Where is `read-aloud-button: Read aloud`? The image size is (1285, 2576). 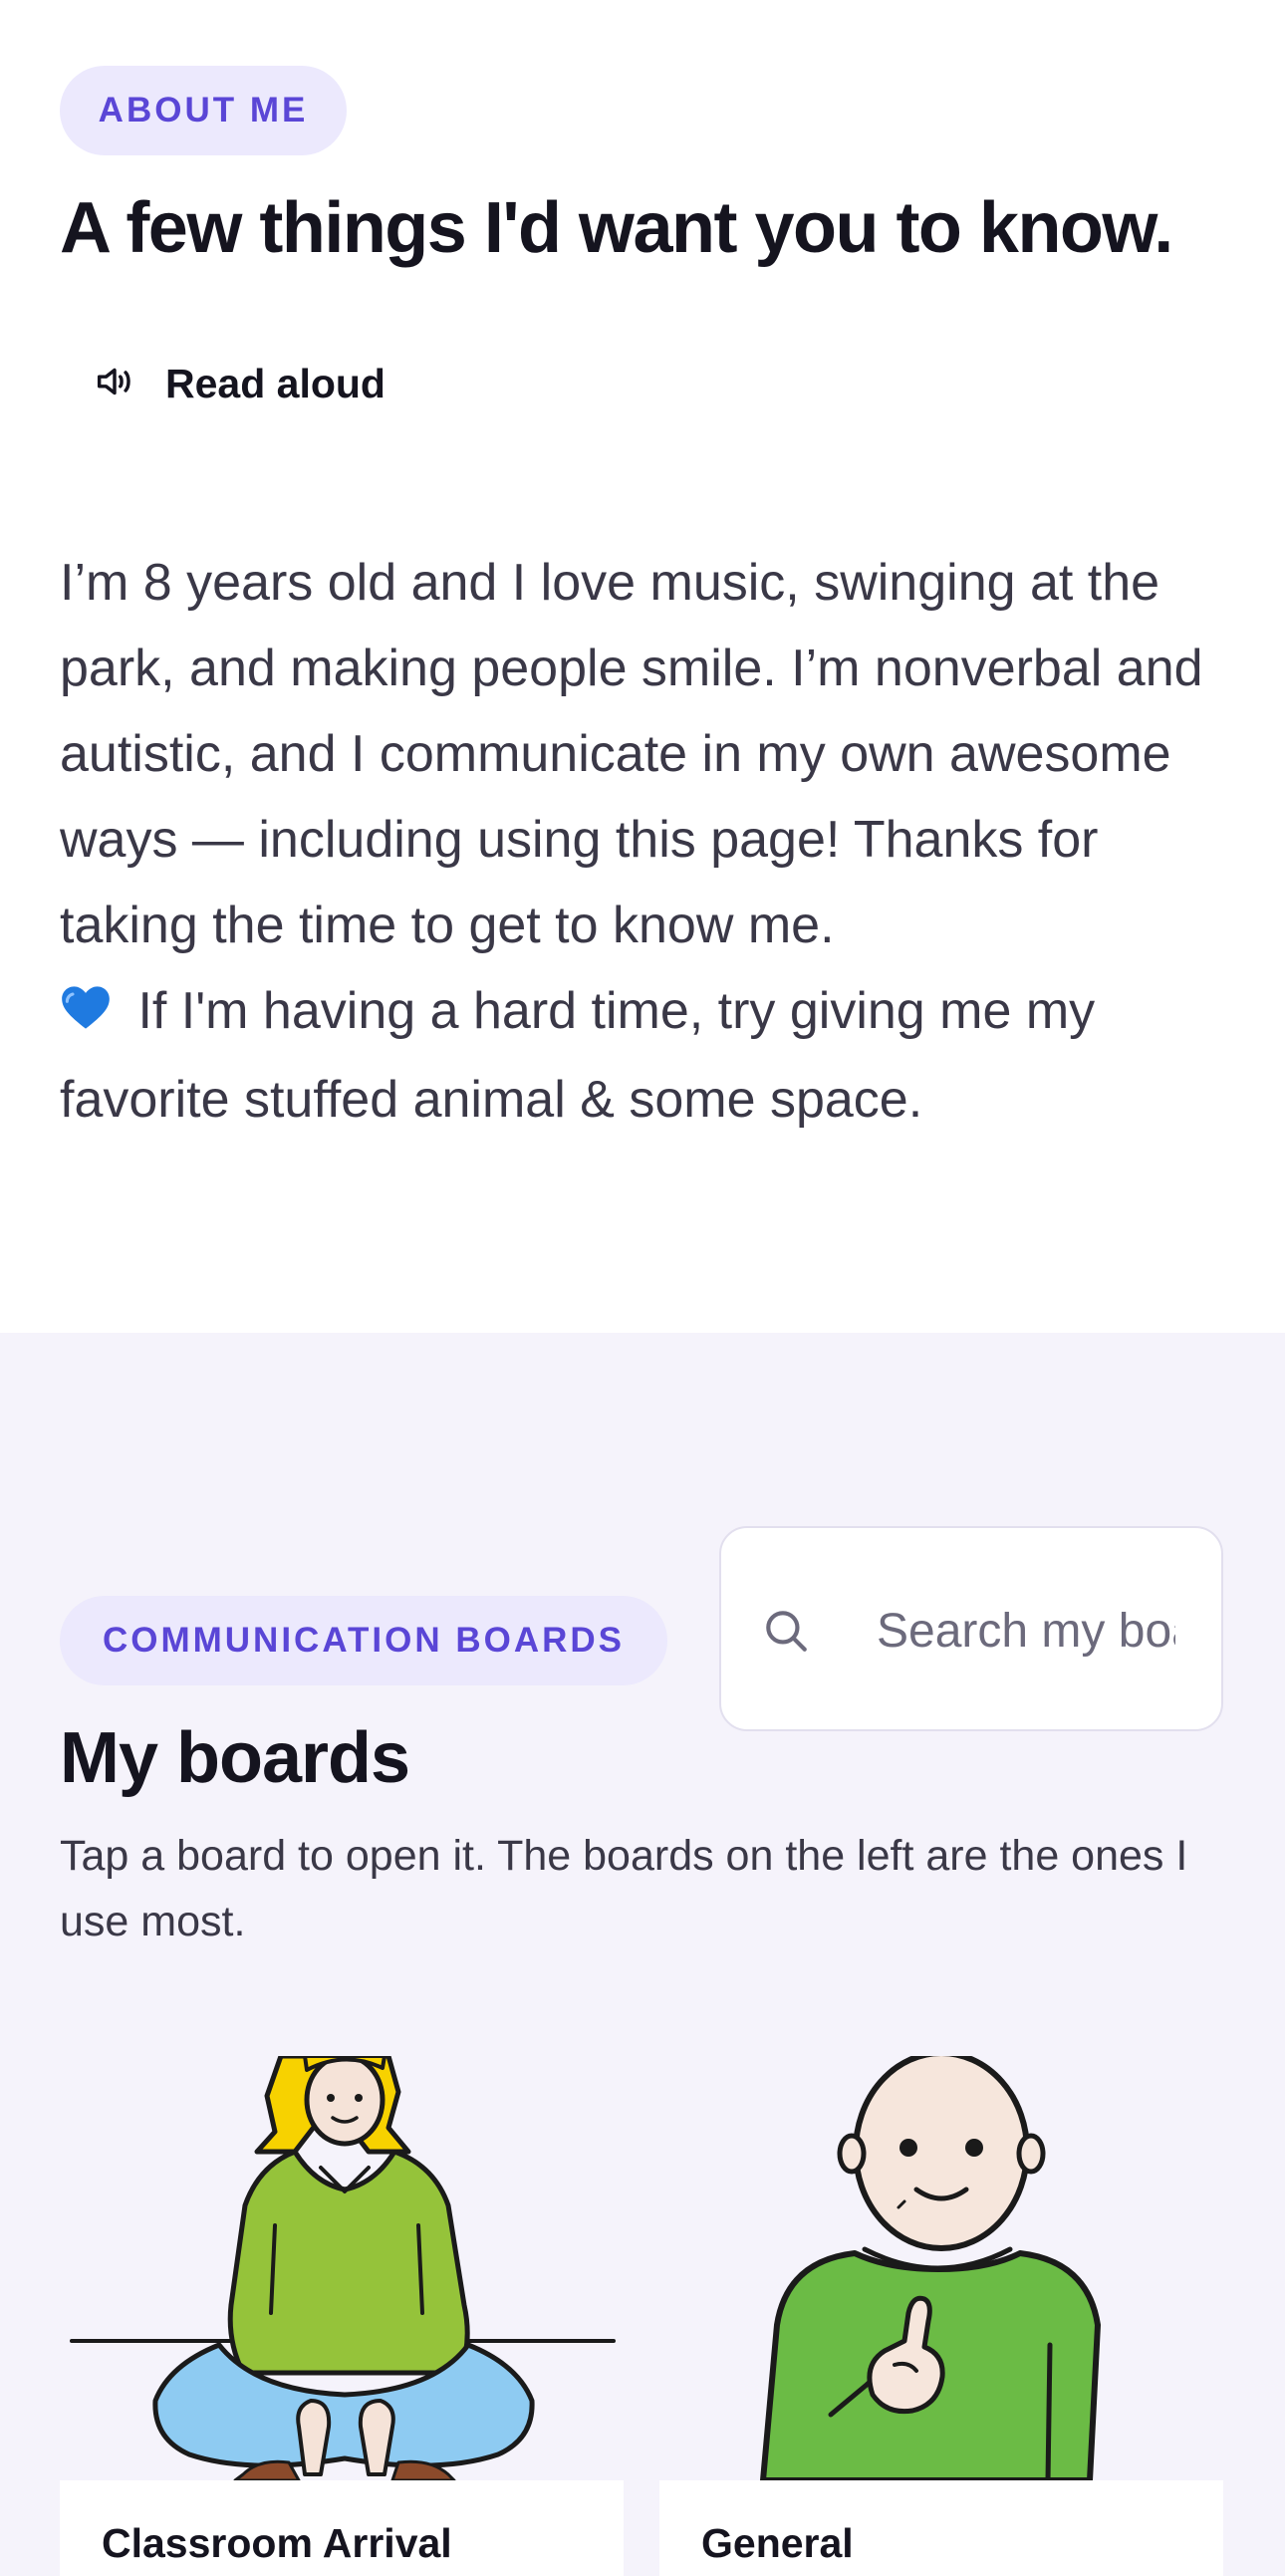
read-aloud-button: Read aloud is located at coordinates (271, 383).